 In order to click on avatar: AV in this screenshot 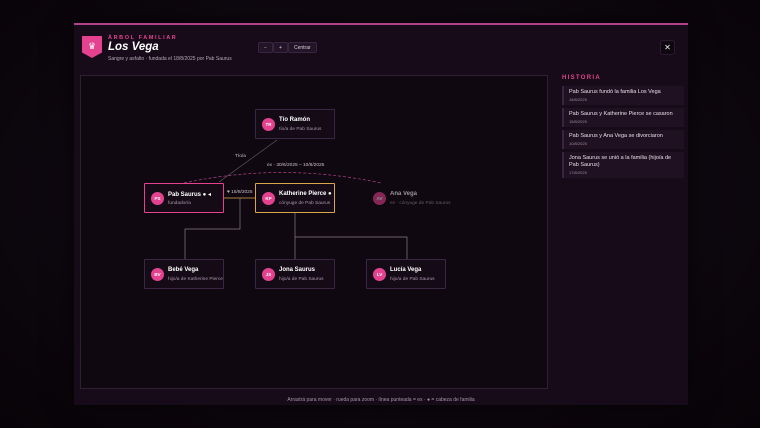, I will do `click(379, 198)`.